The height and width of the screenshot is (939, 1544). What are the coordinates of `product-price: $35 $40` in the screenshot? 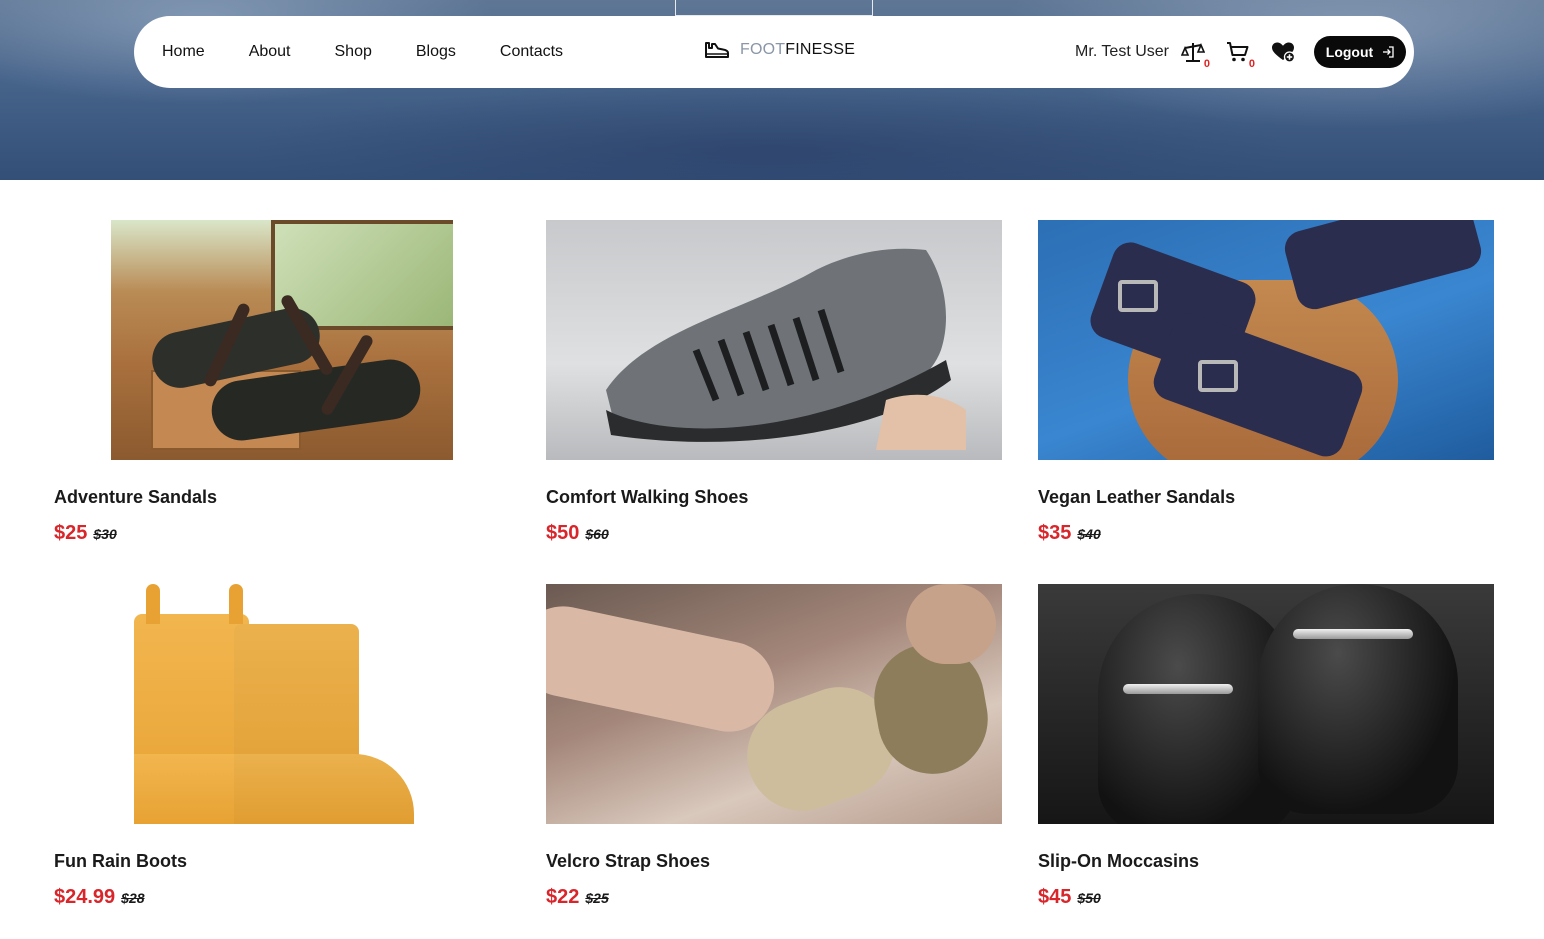 It's located at (1069, 533).